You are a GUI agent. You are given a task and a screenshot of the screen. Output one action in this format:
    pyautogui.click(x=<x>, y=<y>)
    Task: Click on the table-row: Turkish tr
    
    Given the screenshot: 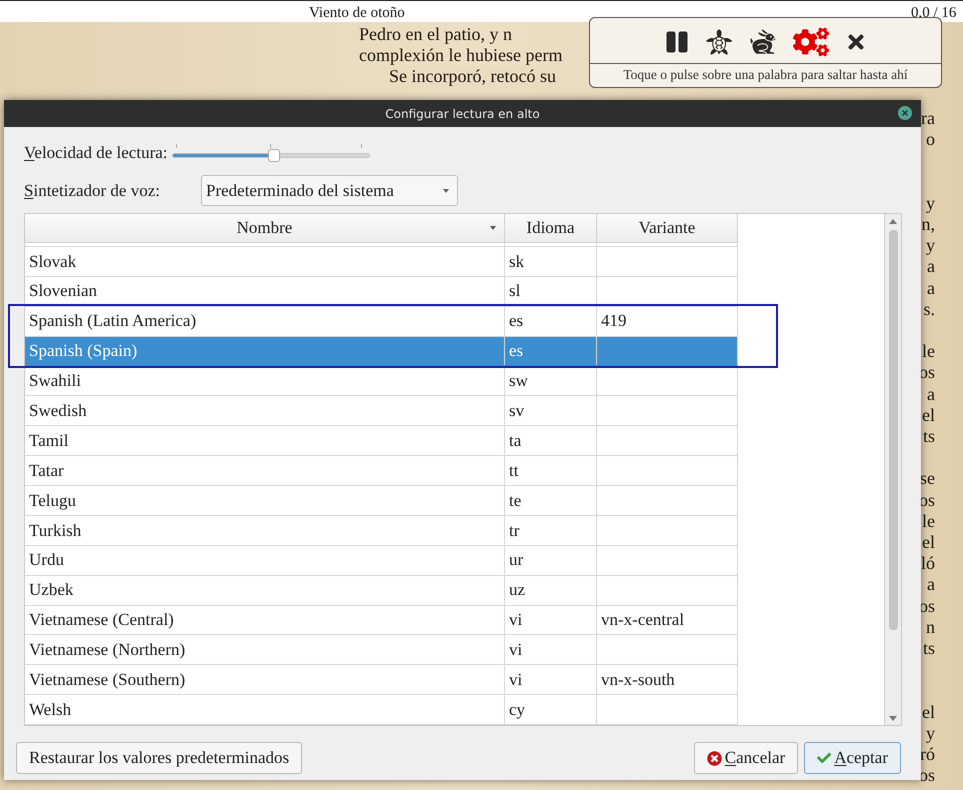 What is the action you would take?
    pyautogui.click(x=381, y=531)
    